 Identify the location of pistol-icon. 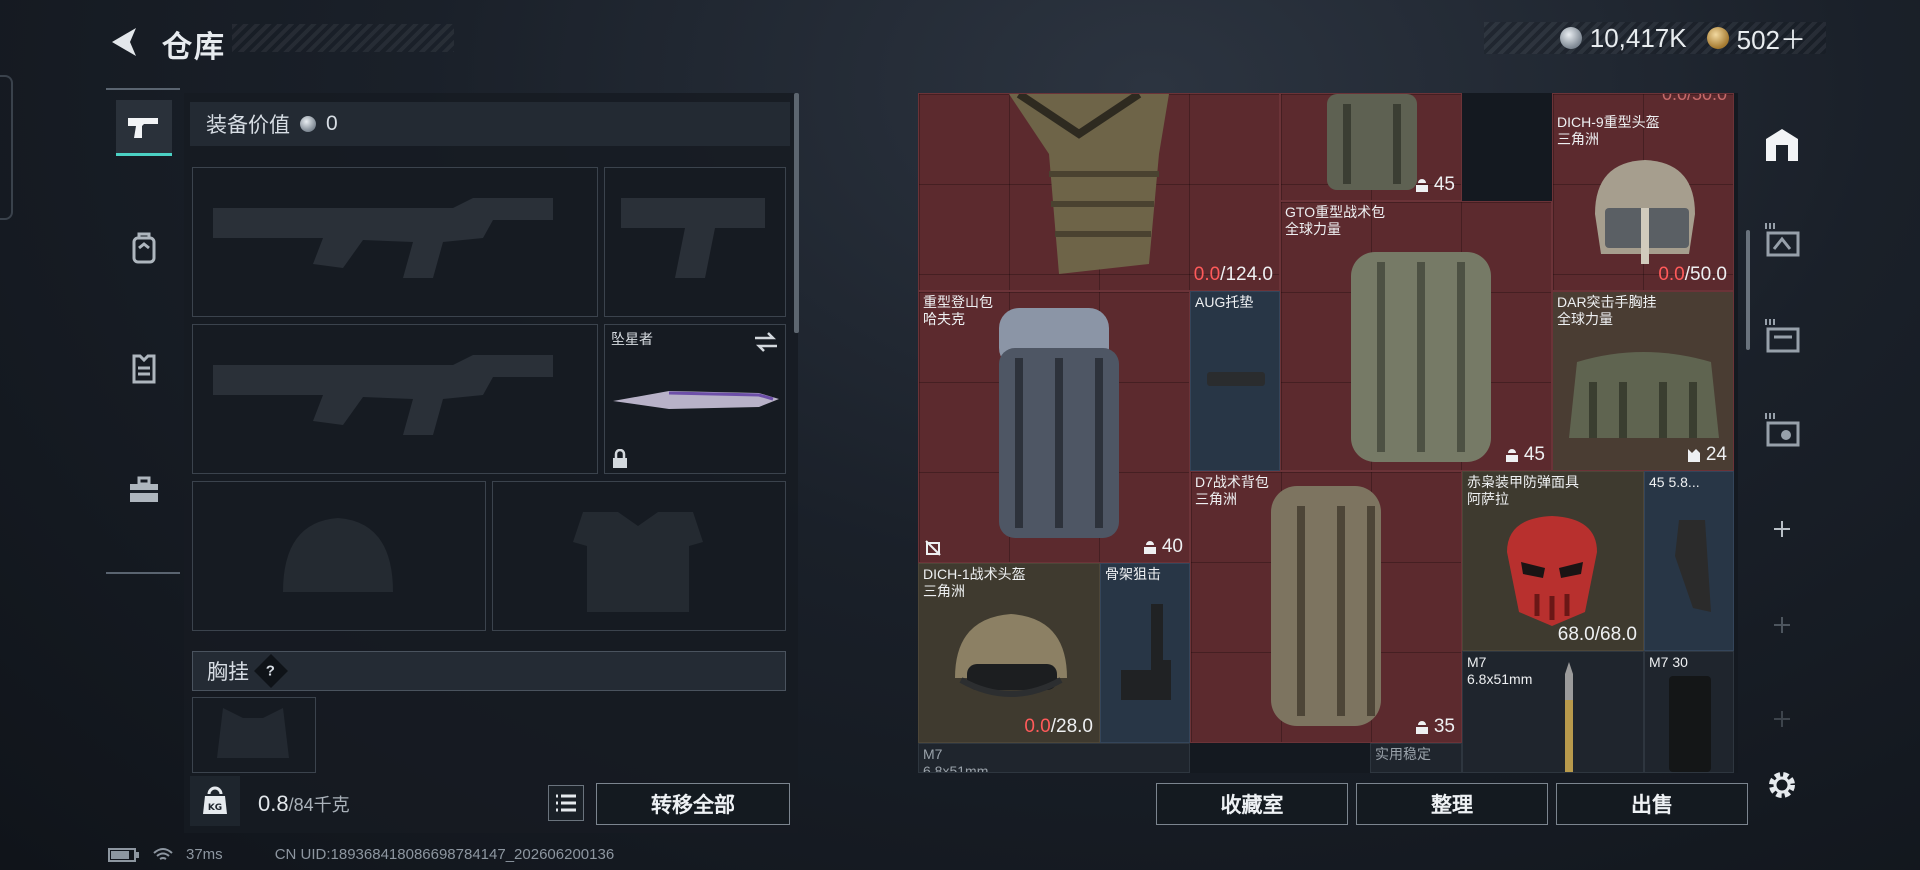
(143, 127).